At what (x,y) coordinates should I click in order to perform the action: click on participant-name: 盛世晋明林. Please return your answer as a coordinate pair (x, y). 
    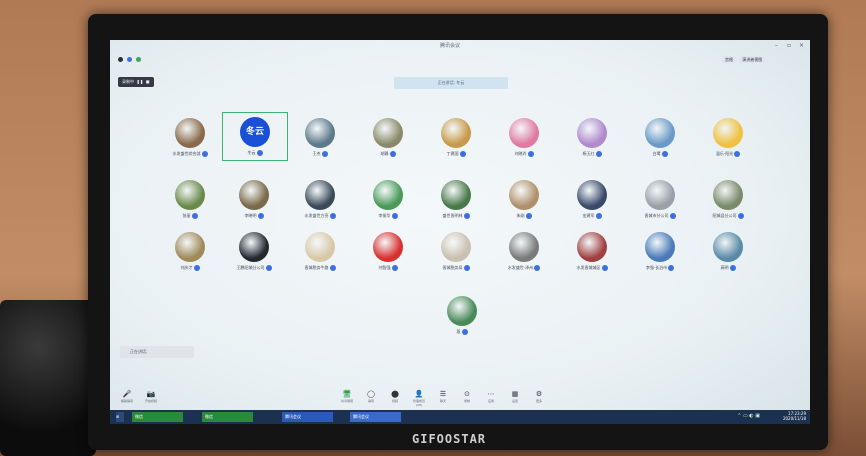
    Looking at the image, I should click on (452, 215).